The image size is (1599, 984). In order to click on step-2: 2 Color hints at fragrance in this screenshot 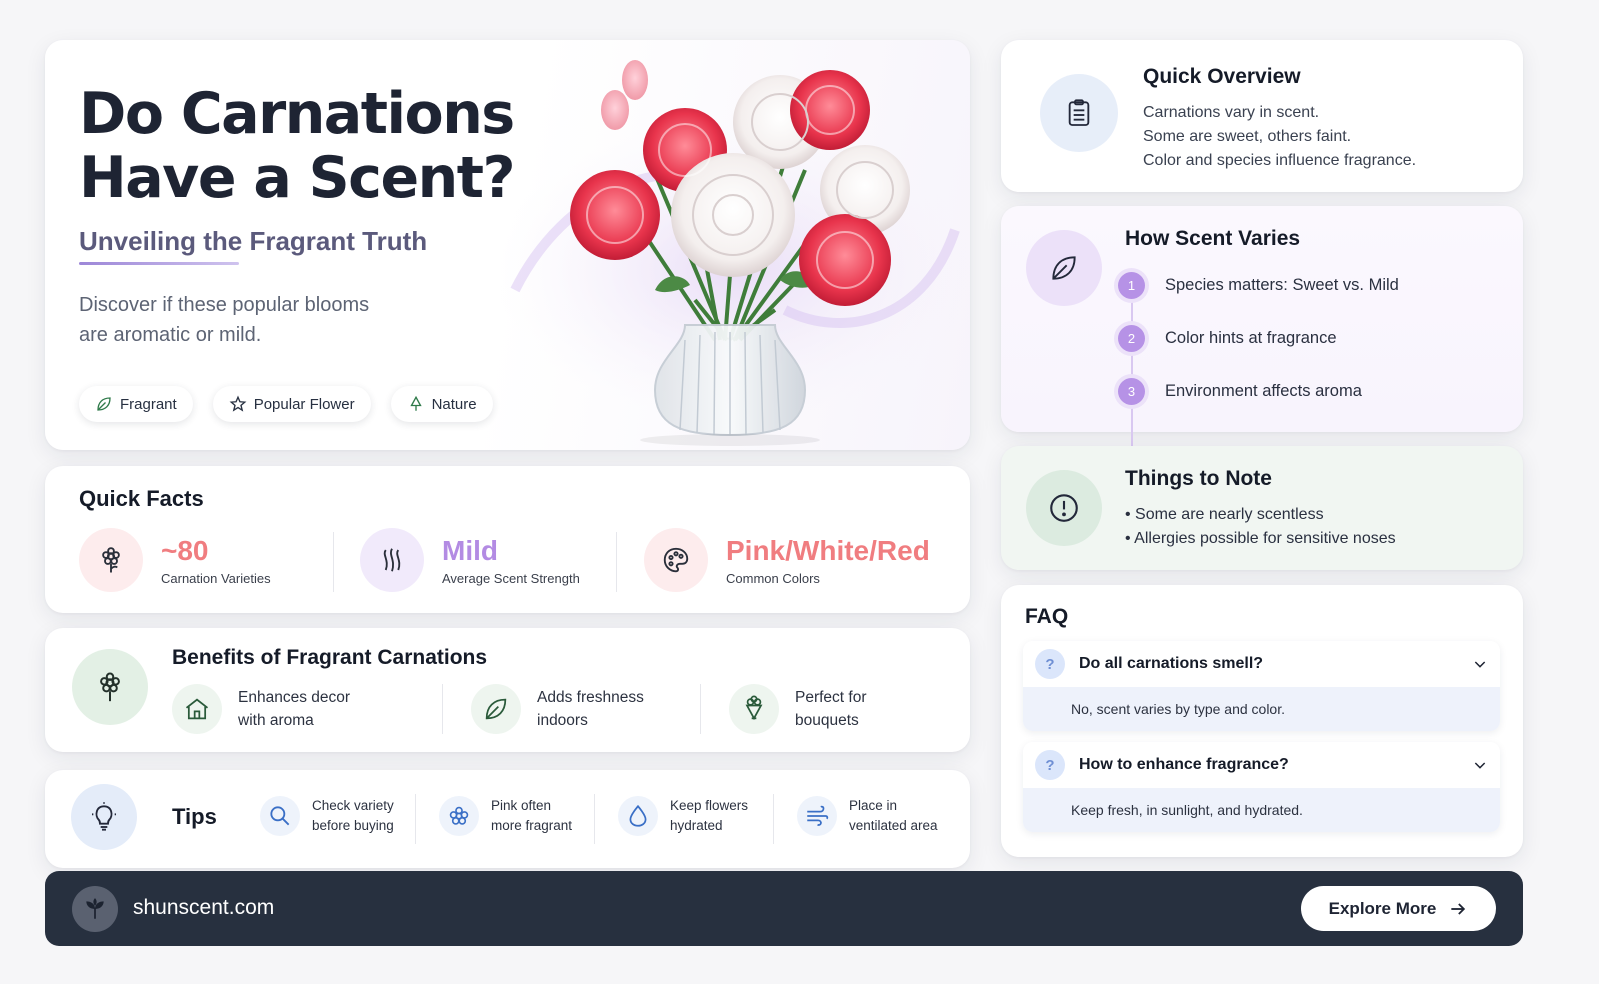, I will do `click(1227, 338)`.